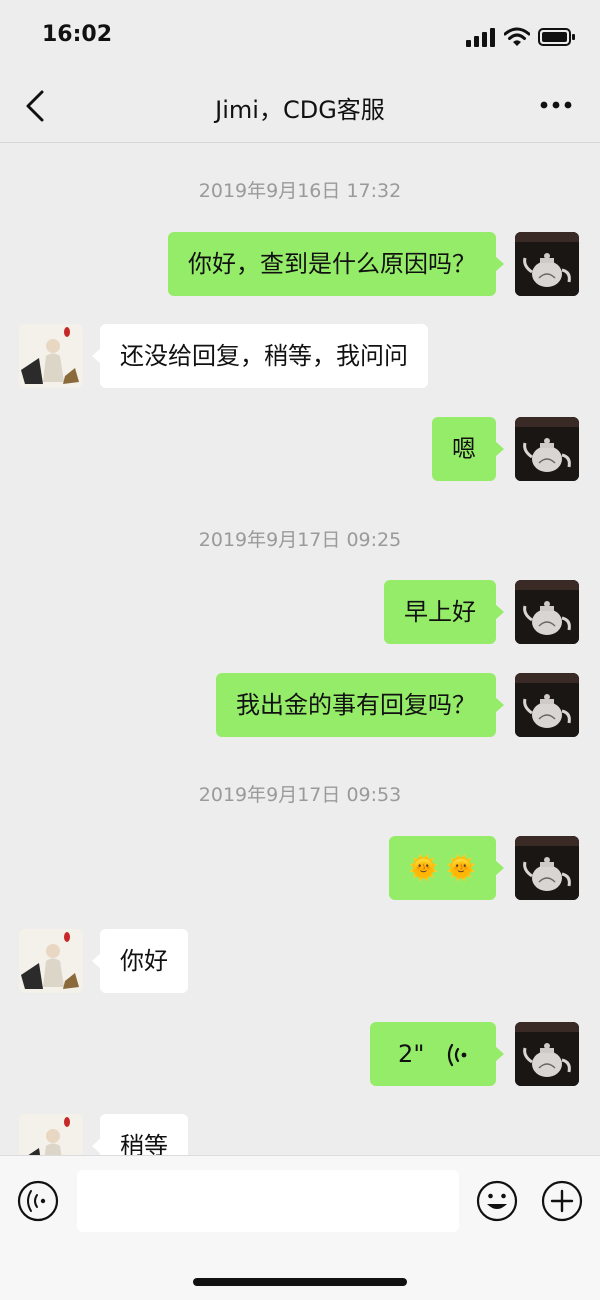 The width and height of the screenshot is (600, 1300). Describe the element at coordinates (444, 612) in the screenshot. I see `message-bubble-sent: 早上好` at that location.